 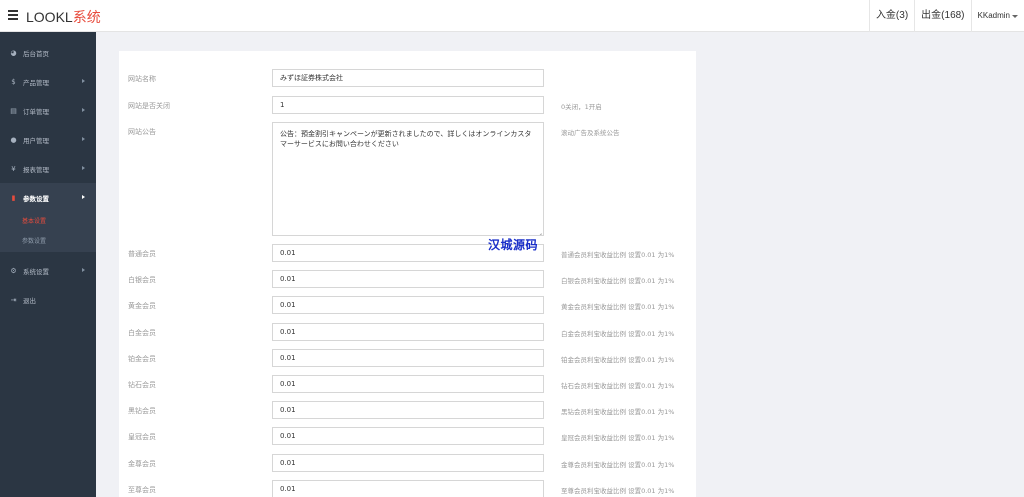 I want to click on watermark: 汉城源码, so click(x=513, y=245).